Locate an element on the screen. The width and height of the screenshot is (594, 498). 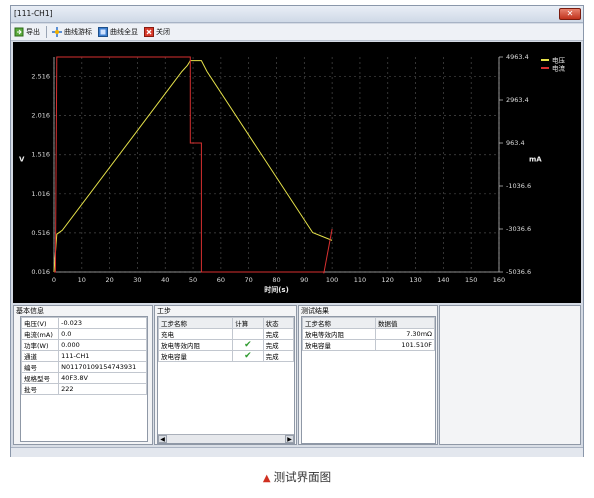
status-bar is located at coordinates (297, 452).